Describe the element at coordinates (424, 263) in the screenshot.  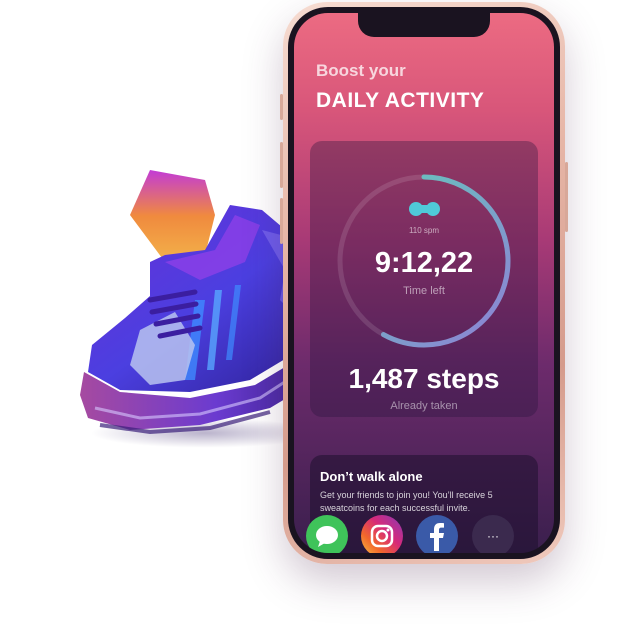
I see `timer-value: 9:12,22` at that location.